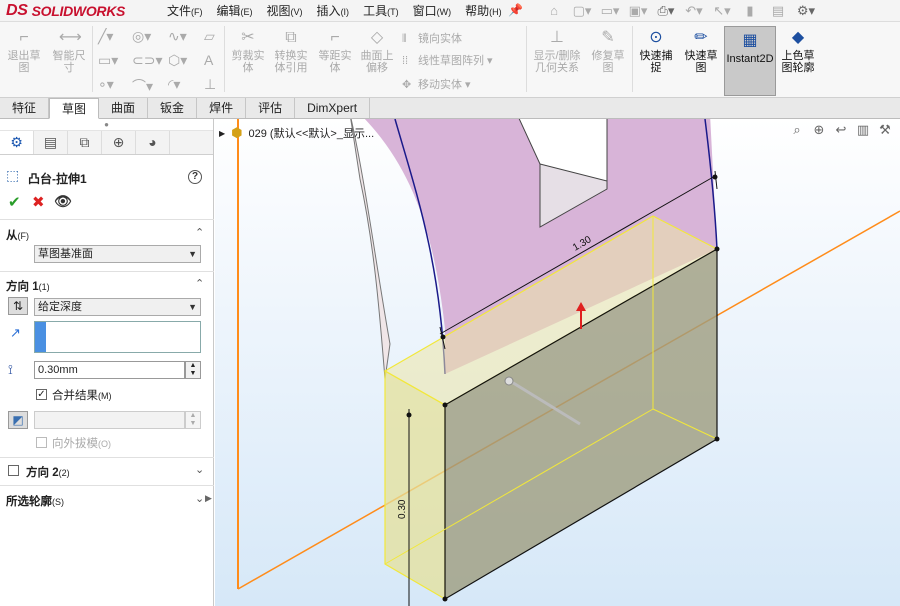 This screenshot has height=606, width=900. Describe the element at coordinates (185, 11) in the screenshot. I see `menu-file: 文件(F)` at that location.